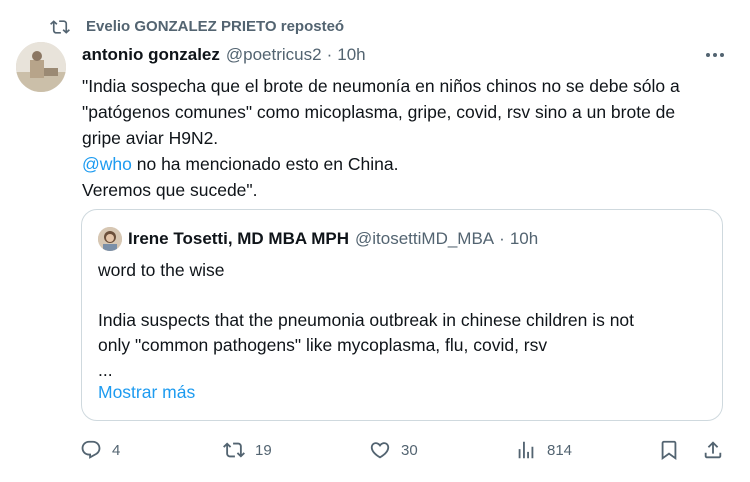 This screenshot has width=750, height=482. What do you see at coordinates (161, 270) in the screenshot?
I see `quoted-text-line: word to the wise` at bounding box center [161, 270].